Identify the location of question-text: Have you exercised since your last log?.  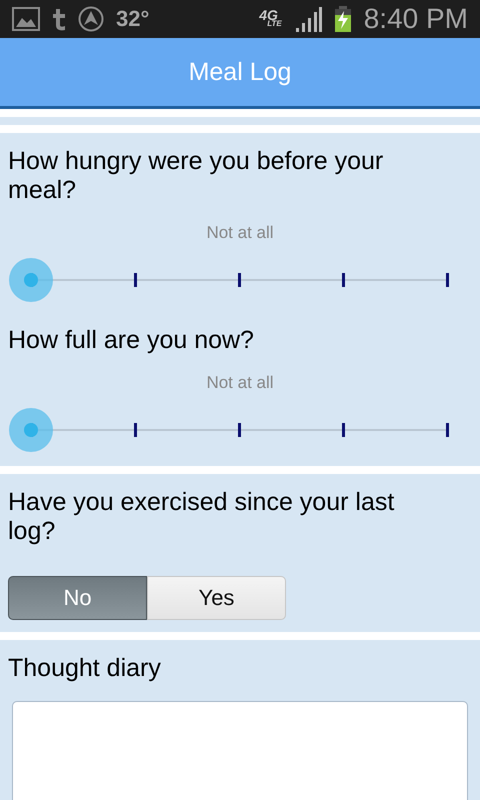
(202, 517).